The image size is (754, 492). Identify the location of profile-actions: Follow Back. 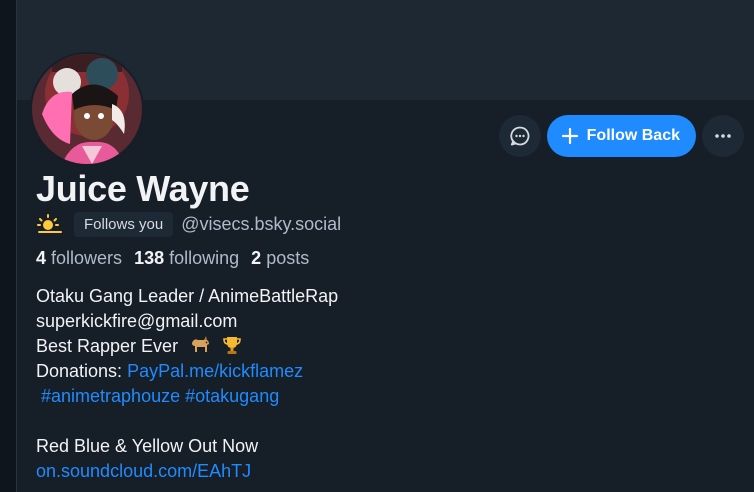
(621, 136).